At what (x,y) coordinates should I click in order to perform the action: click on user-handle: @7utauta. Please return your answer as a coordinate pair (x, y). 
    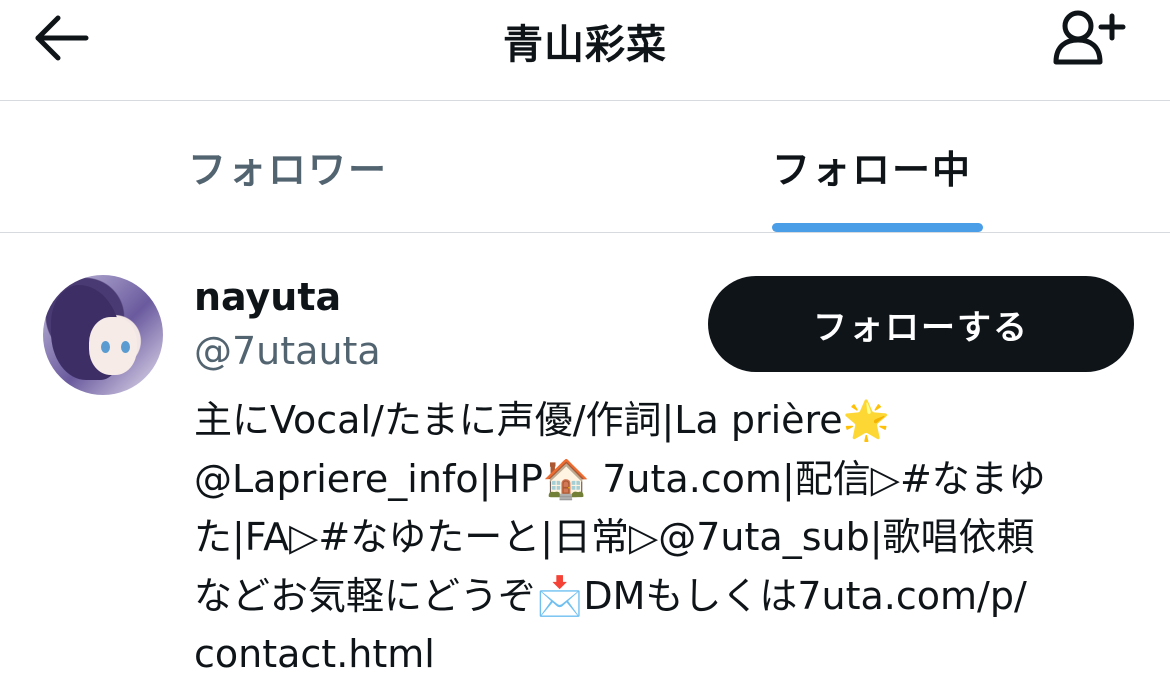
    Looking at the image, I should click on (287, 351).